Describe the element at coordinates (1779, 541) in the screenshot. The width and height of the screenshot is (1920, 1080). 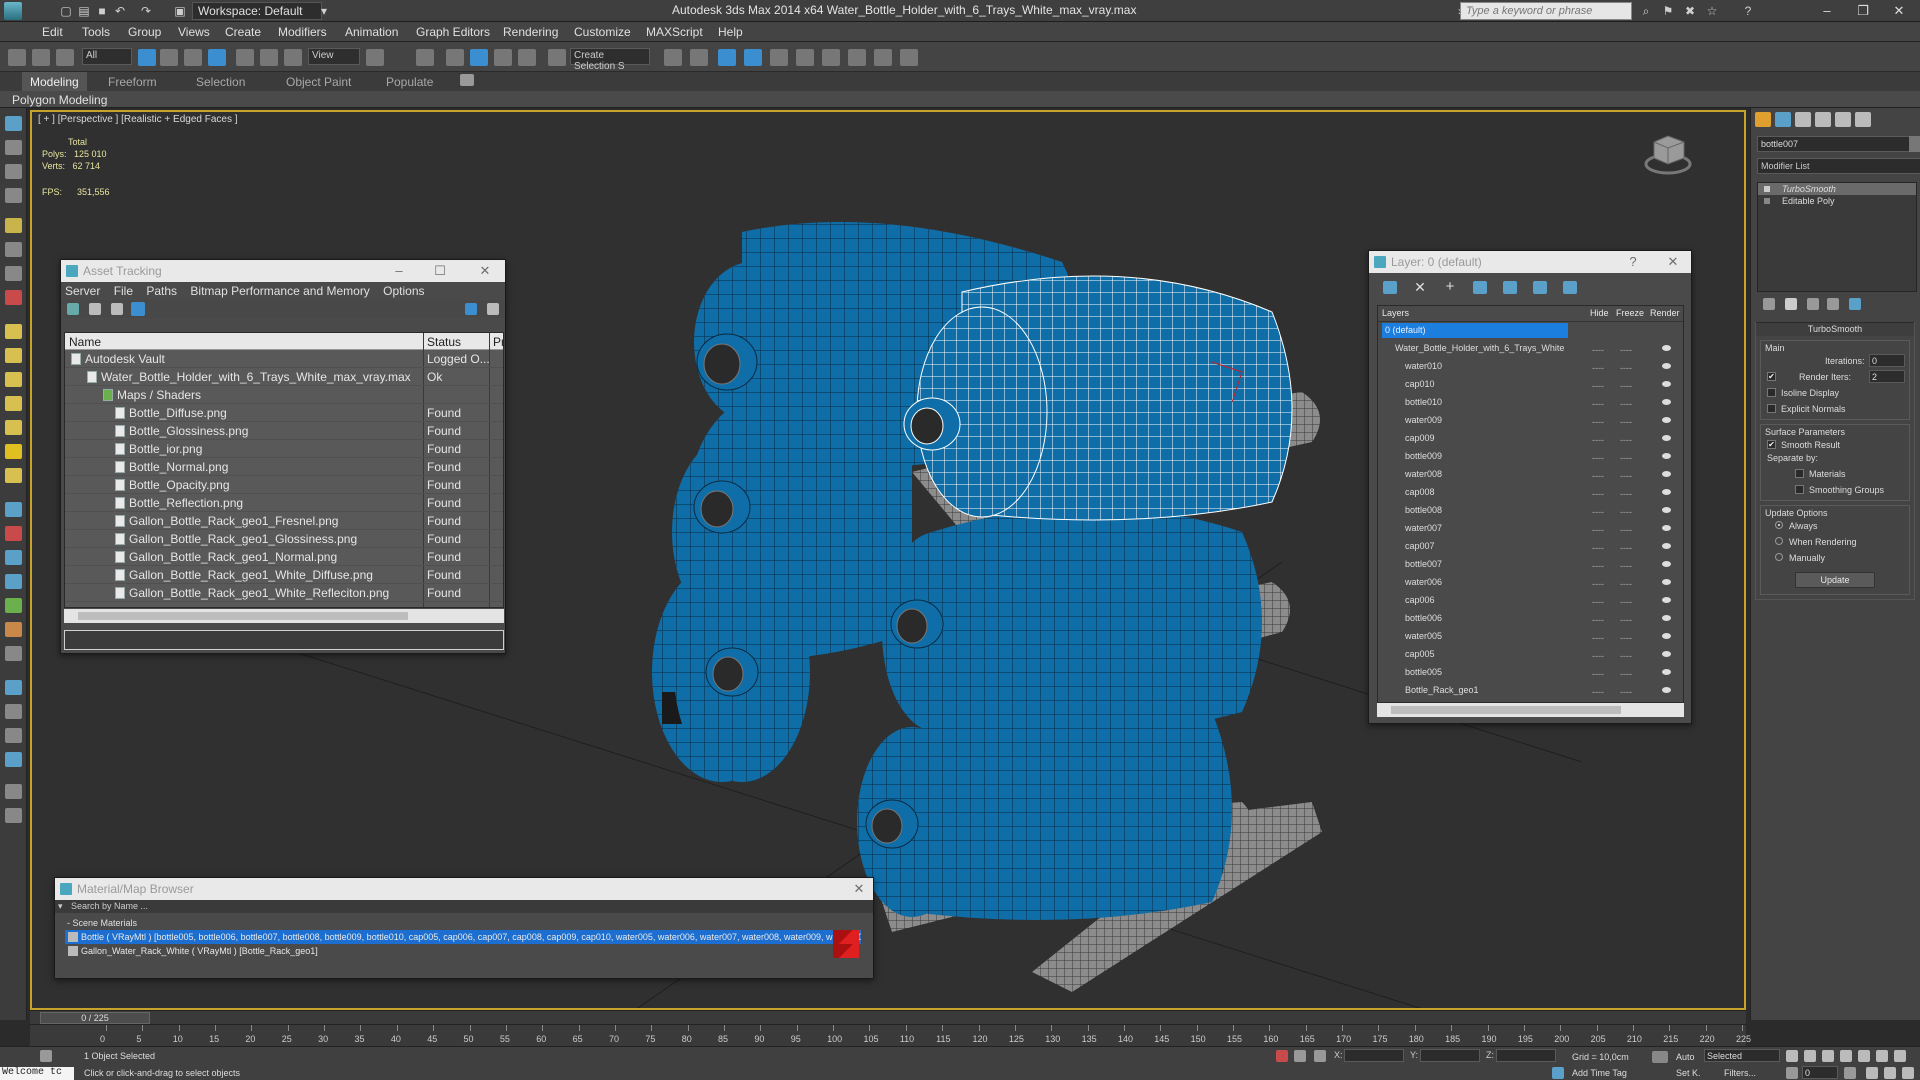
I see `when-rendering-radio` at that location.